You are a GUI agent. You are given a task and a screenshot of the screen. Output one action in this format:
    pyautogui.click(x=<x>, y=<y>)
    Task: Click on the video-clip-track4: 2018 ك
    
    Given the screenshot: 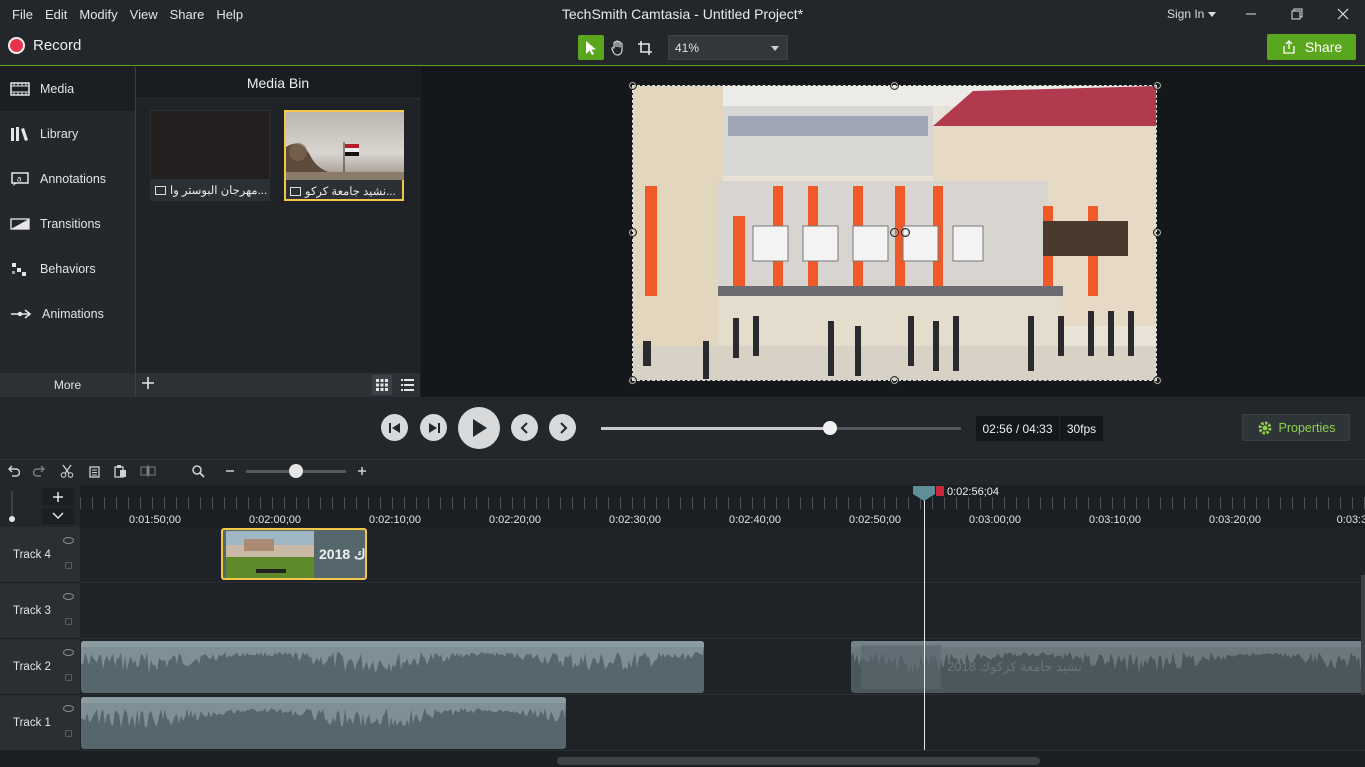 What is the action you would take?
    pyautogui.click(x=294, y=554)
    